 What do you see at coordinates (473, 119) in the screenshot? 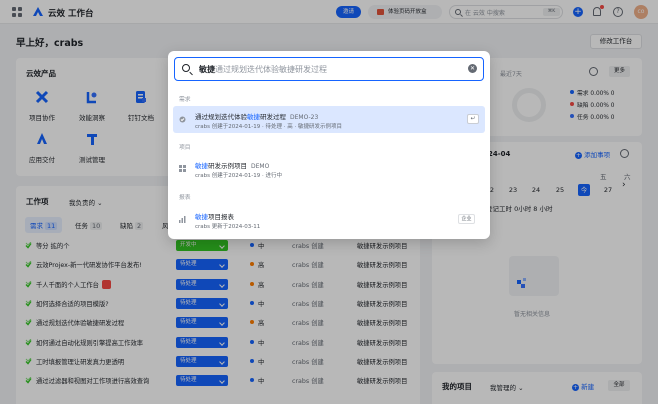
I see `enter-key-icon: ↵` at bounding box center [473, 119].